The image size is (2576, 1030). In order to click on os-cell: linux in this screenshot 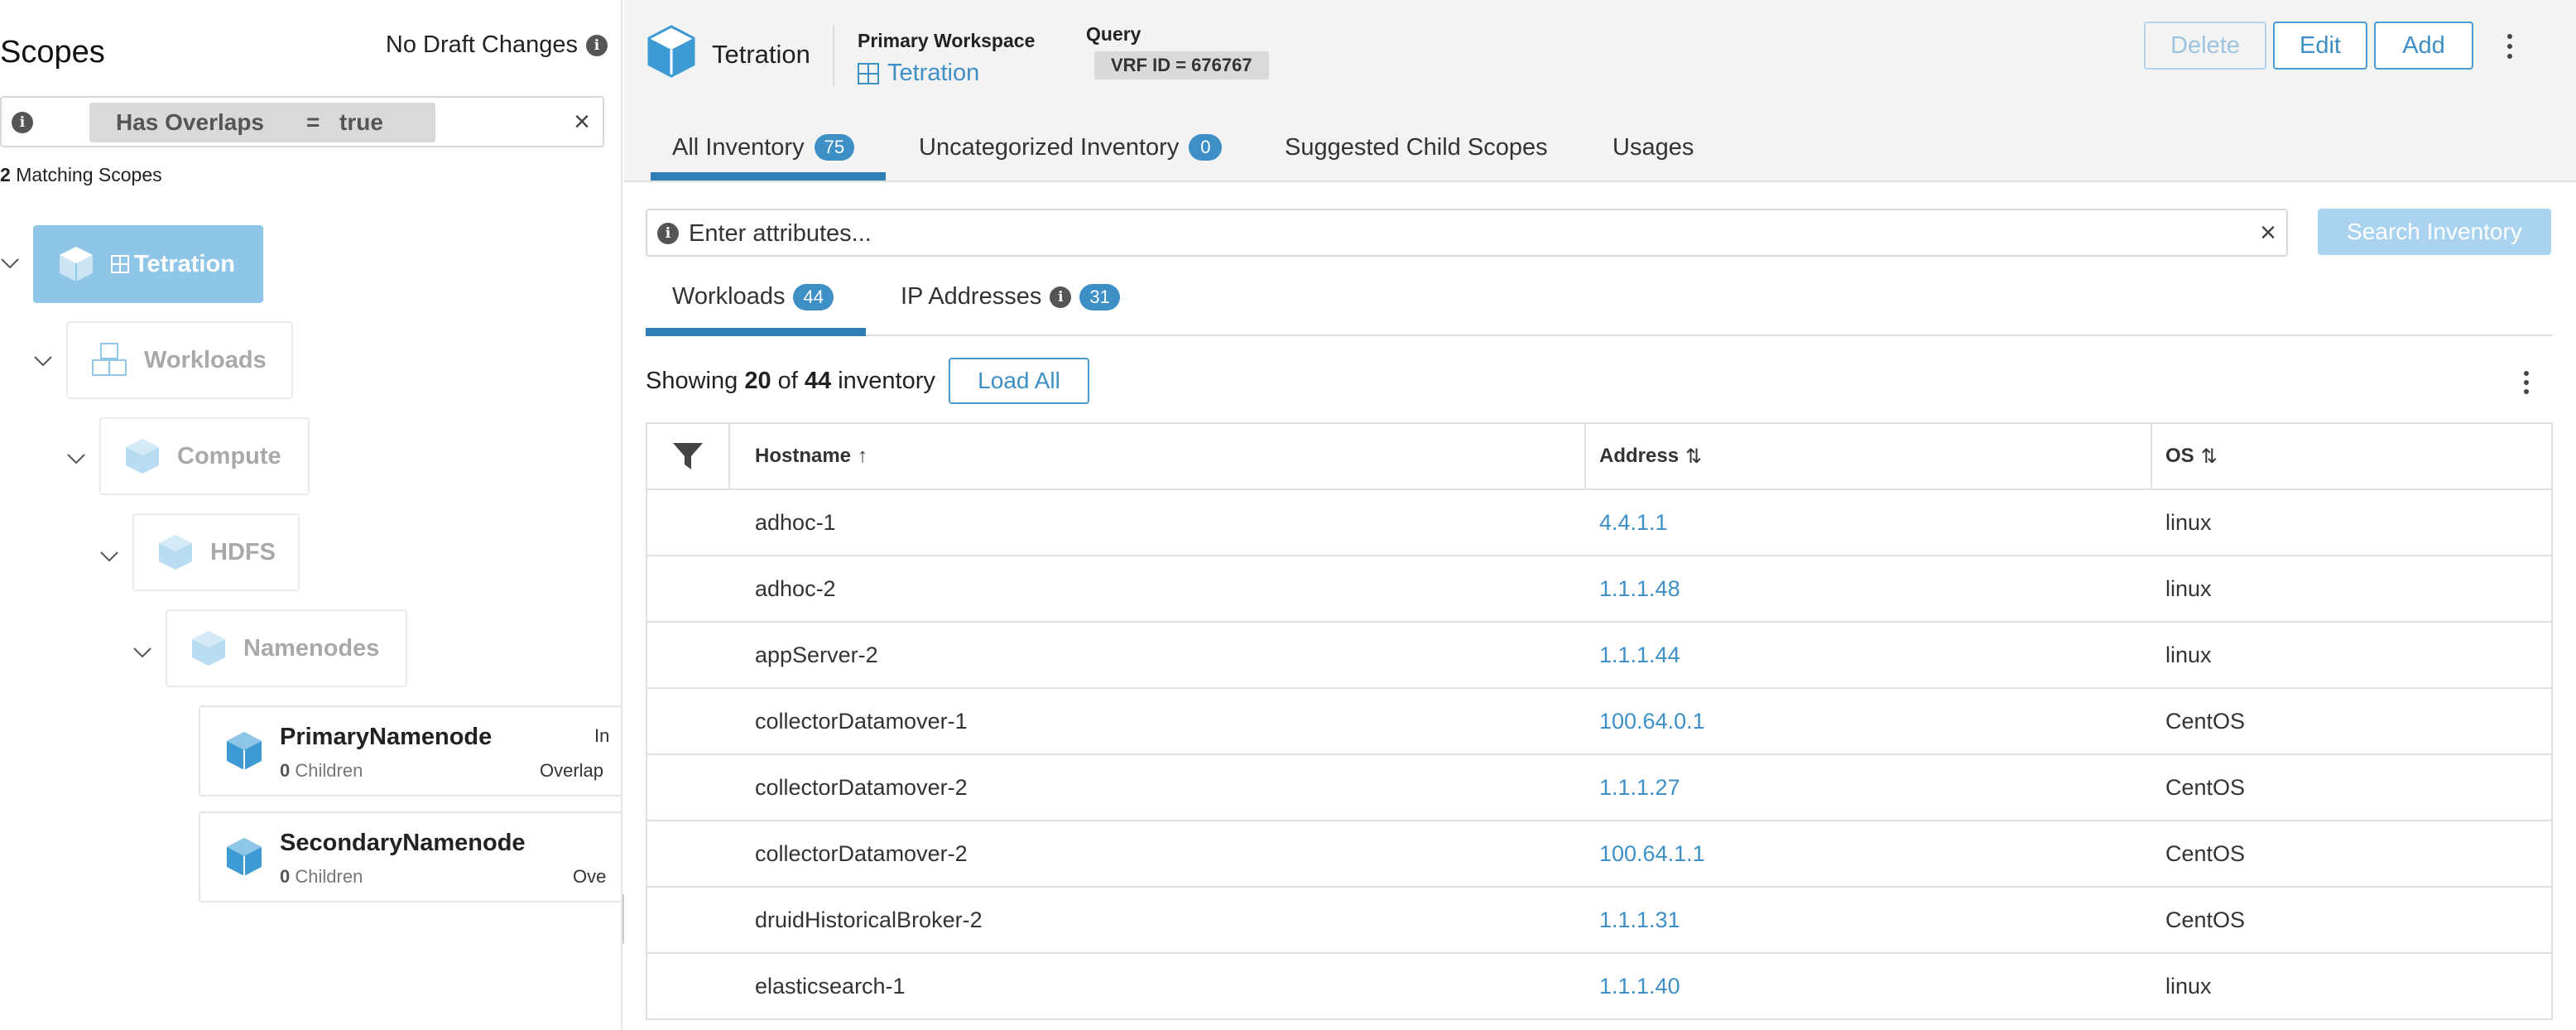, I will do `click(2188, 986)`.